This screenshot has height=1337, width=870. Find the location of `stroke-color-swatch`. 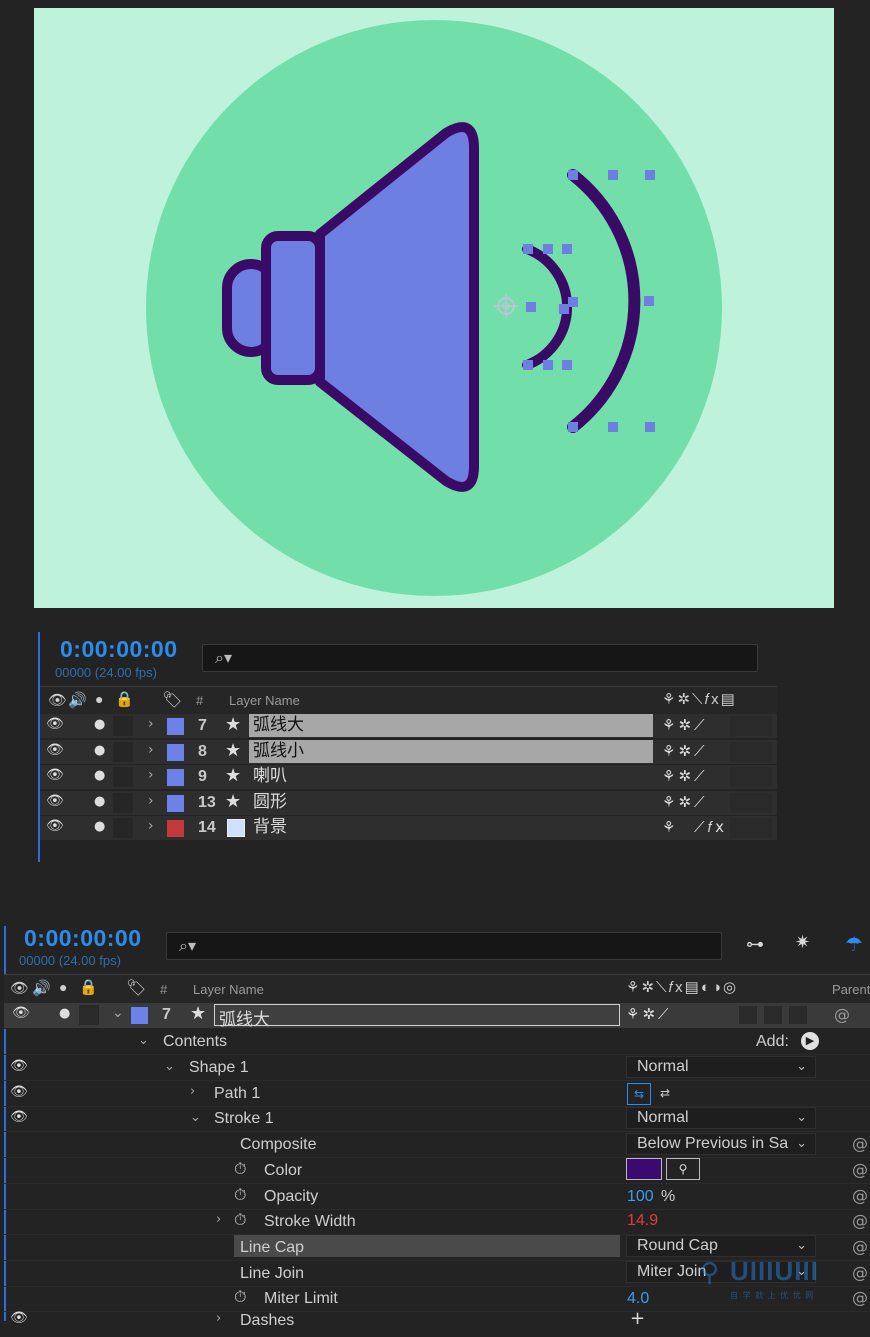

stroke-color-swatch is located at coordinates (644, 1169).